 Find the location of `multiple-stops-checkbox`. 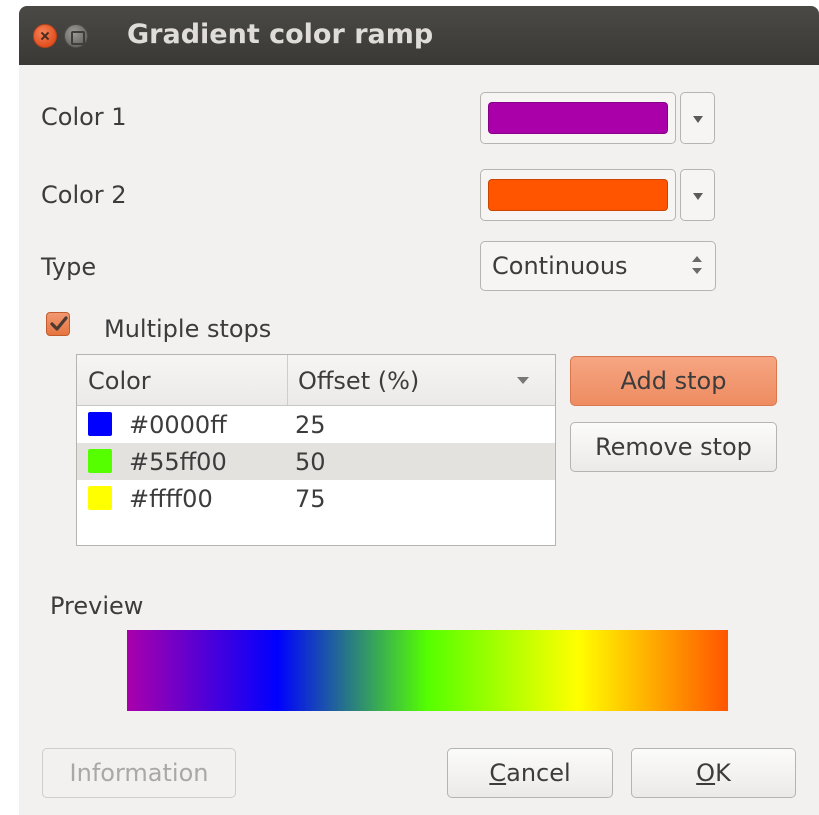

multiple-stops-checkbox is located at coordinates (58, 324).